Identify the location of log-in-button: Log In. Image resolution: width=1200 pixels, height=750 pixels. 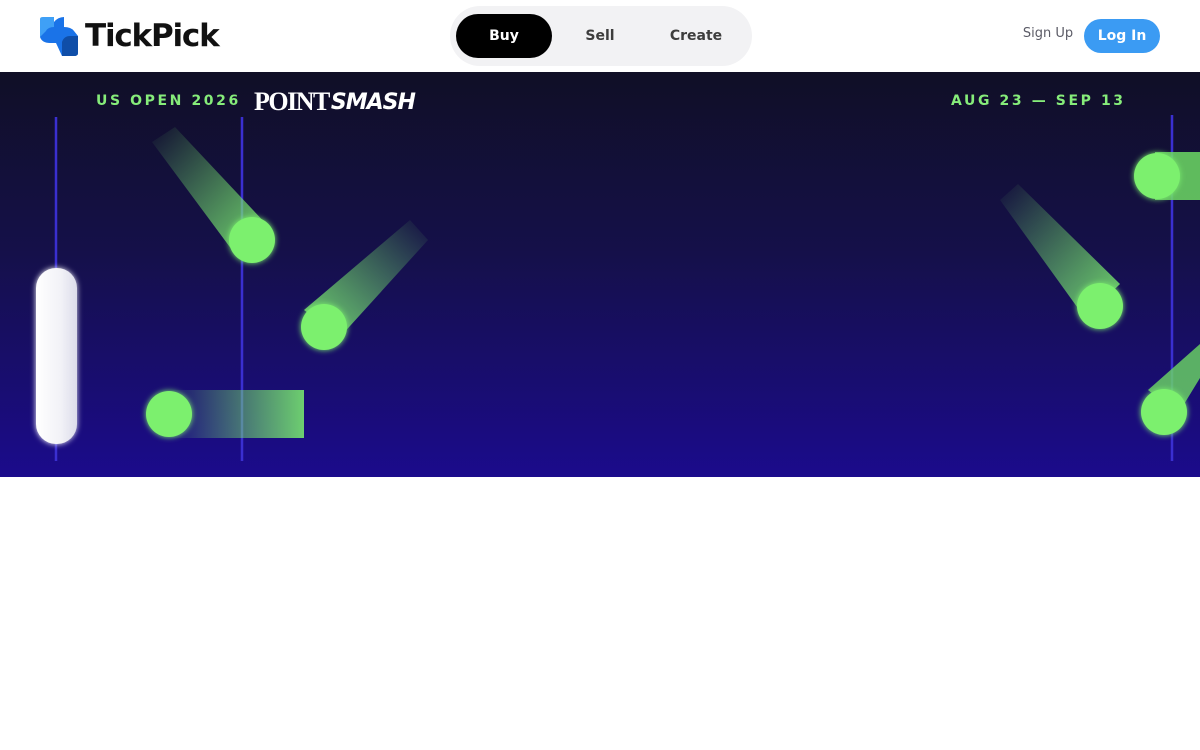
(1122, 36).